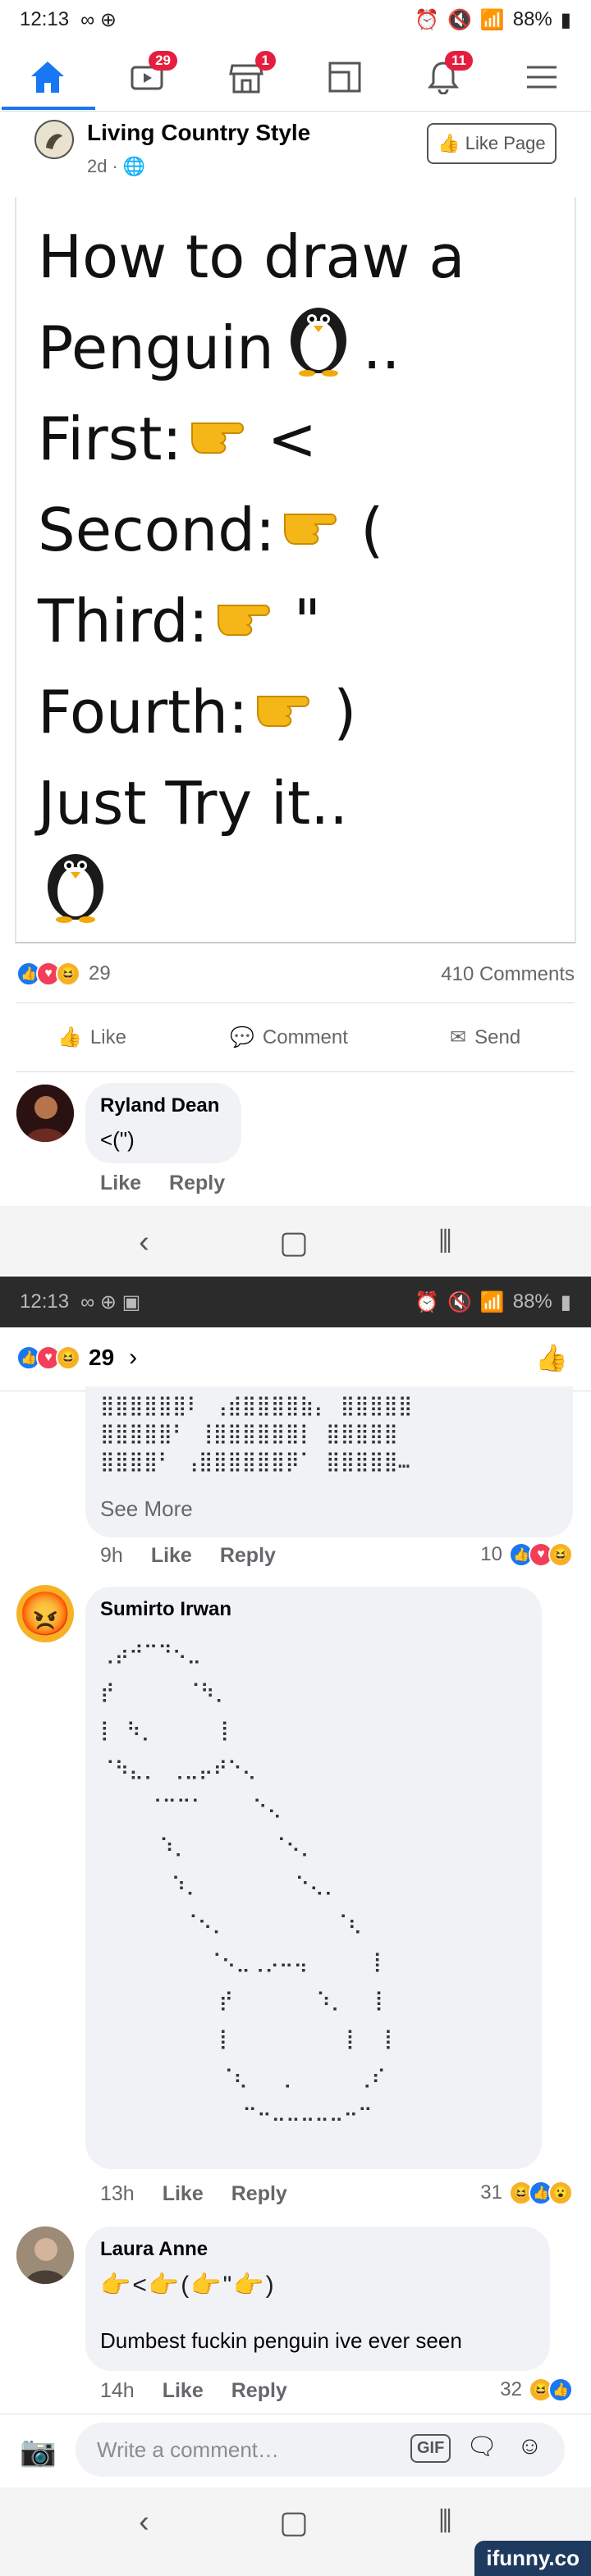 Image resolution: width=591 pixels, height=2576 pixels. I want to click on like-button: 👍 Like, so click(92, 1037).